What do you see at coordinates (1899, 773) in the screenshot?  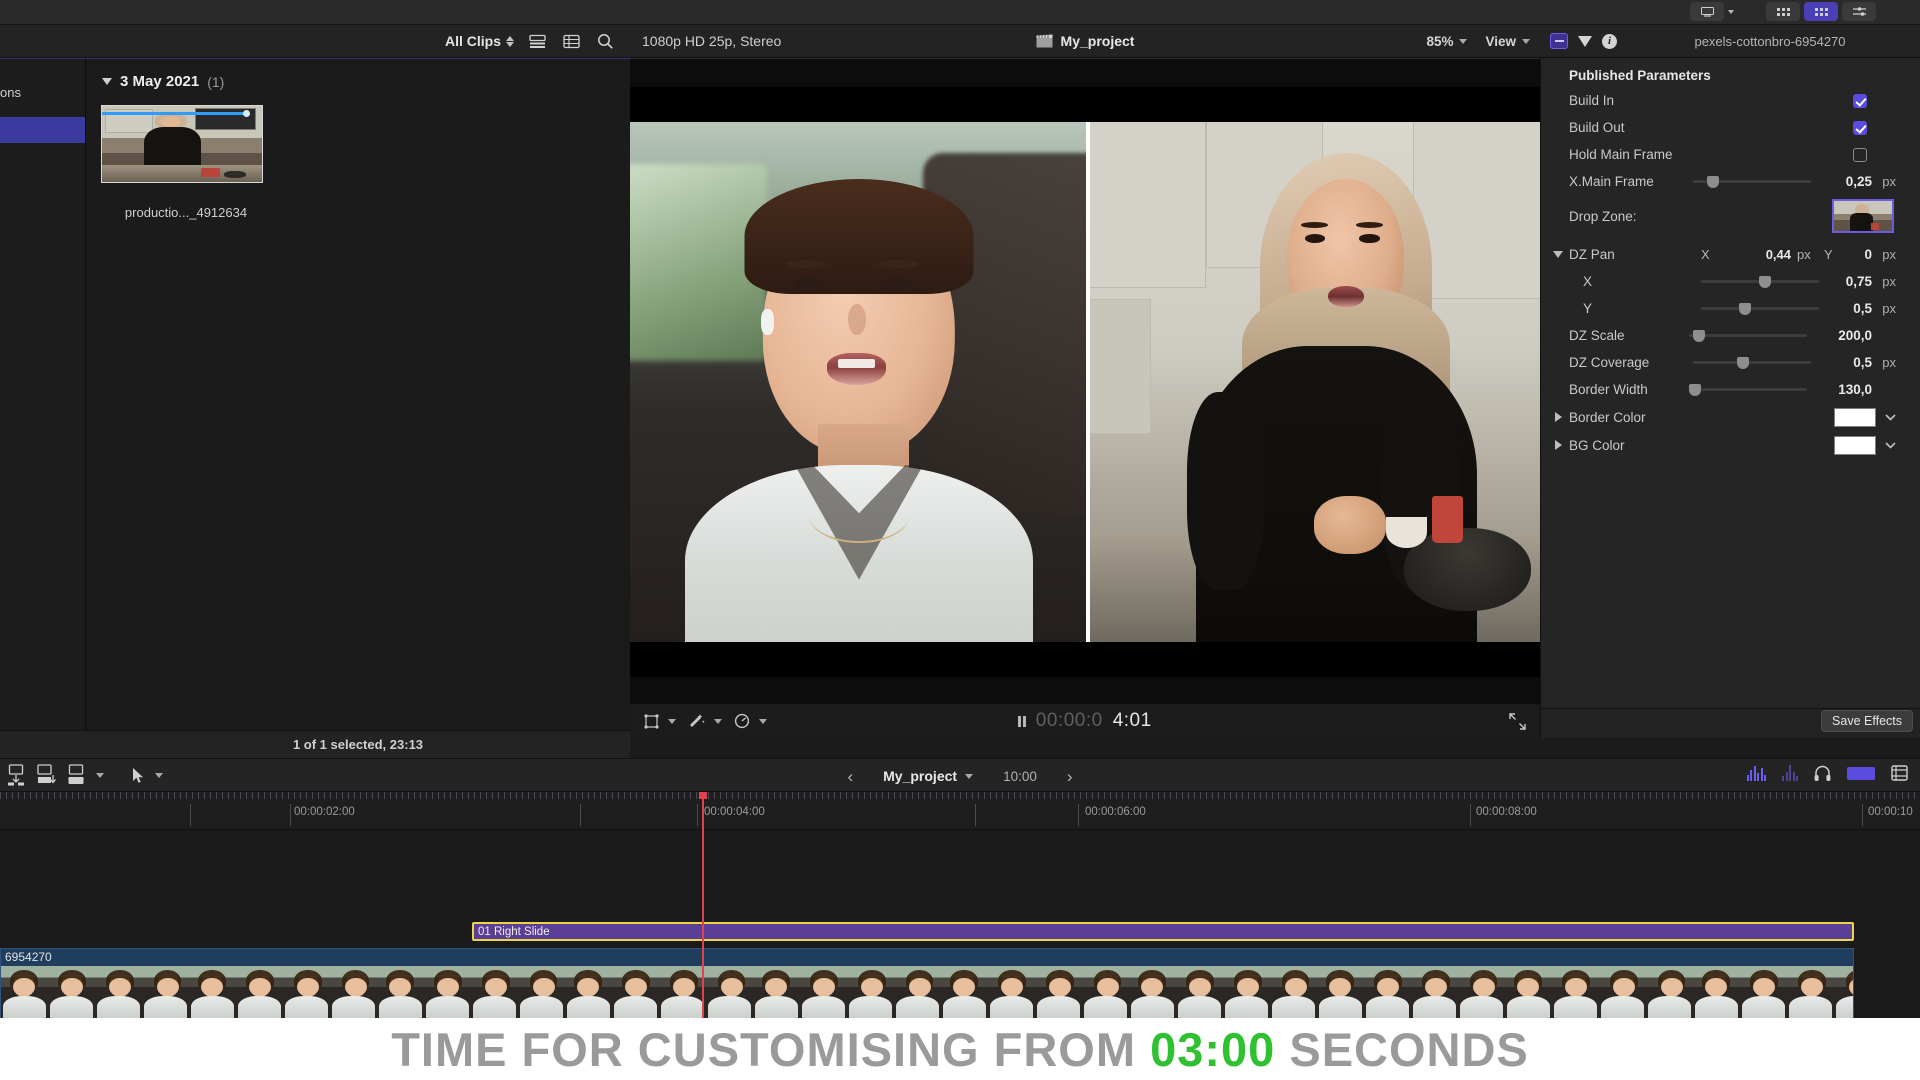 I see `index-icon` at bounding box center [1899, 773].